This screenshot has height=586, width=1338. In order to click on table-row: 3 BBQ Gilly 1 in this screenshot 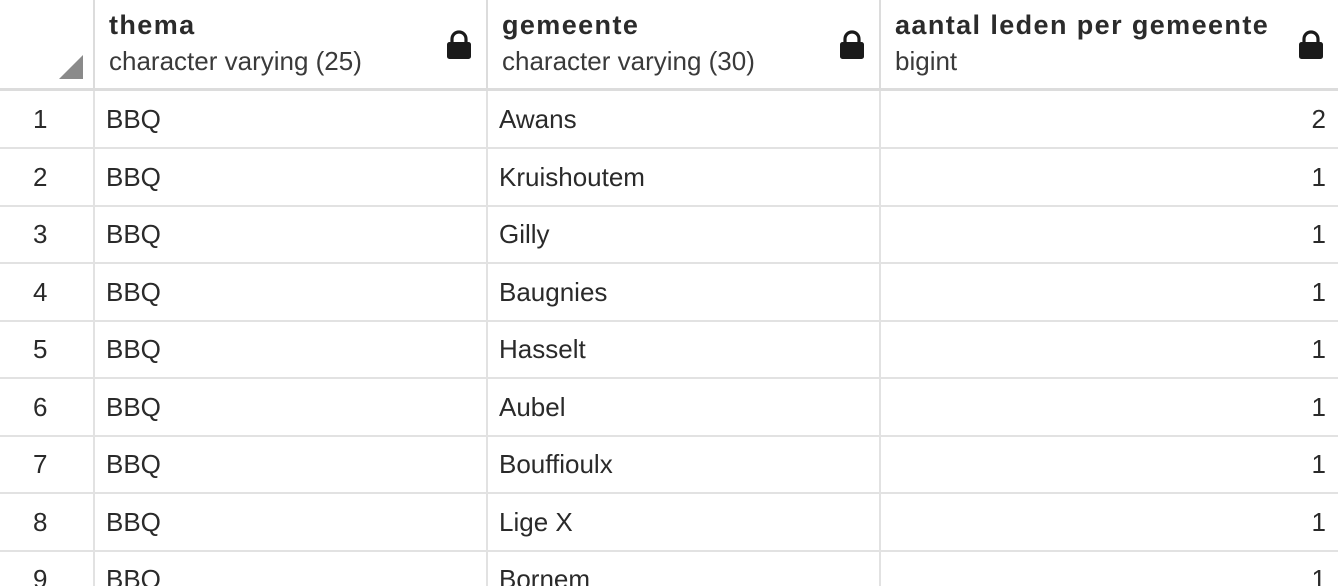, I will do `click(669, 235)`.